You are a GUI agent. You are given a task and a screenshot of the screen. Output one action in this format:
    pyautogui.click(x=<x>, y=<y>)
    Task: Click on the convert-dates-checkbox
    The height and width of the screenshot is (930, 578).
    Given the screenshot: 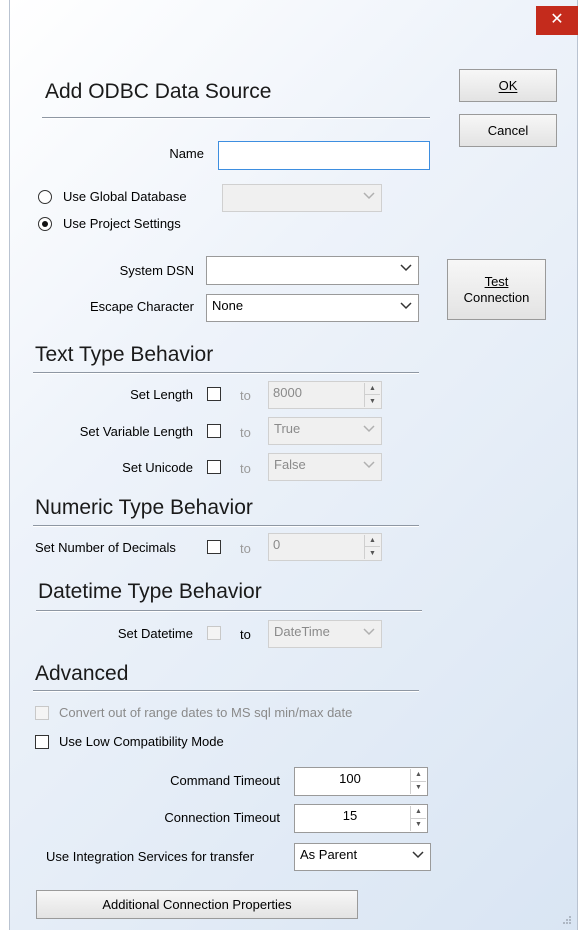 What is the action you would take?
    pyautogui.click(x=42, y=713)
    